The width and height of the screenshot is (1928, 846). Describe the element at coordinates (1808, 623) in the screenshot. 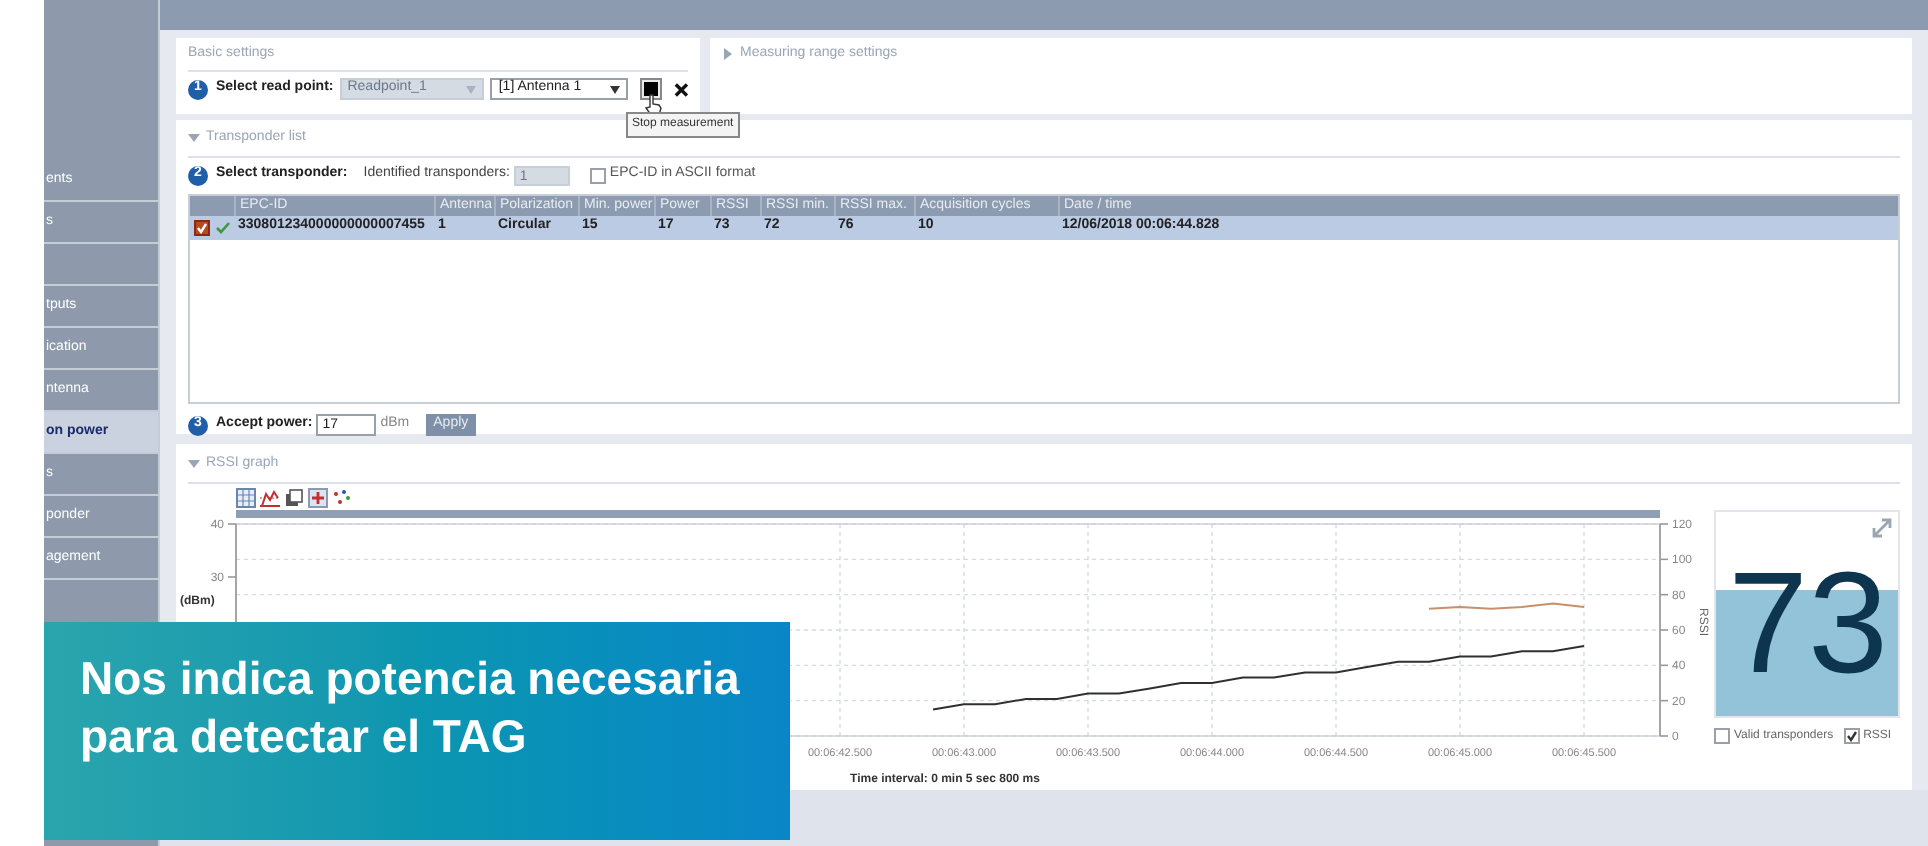

I see `value-number: 73` at that location.